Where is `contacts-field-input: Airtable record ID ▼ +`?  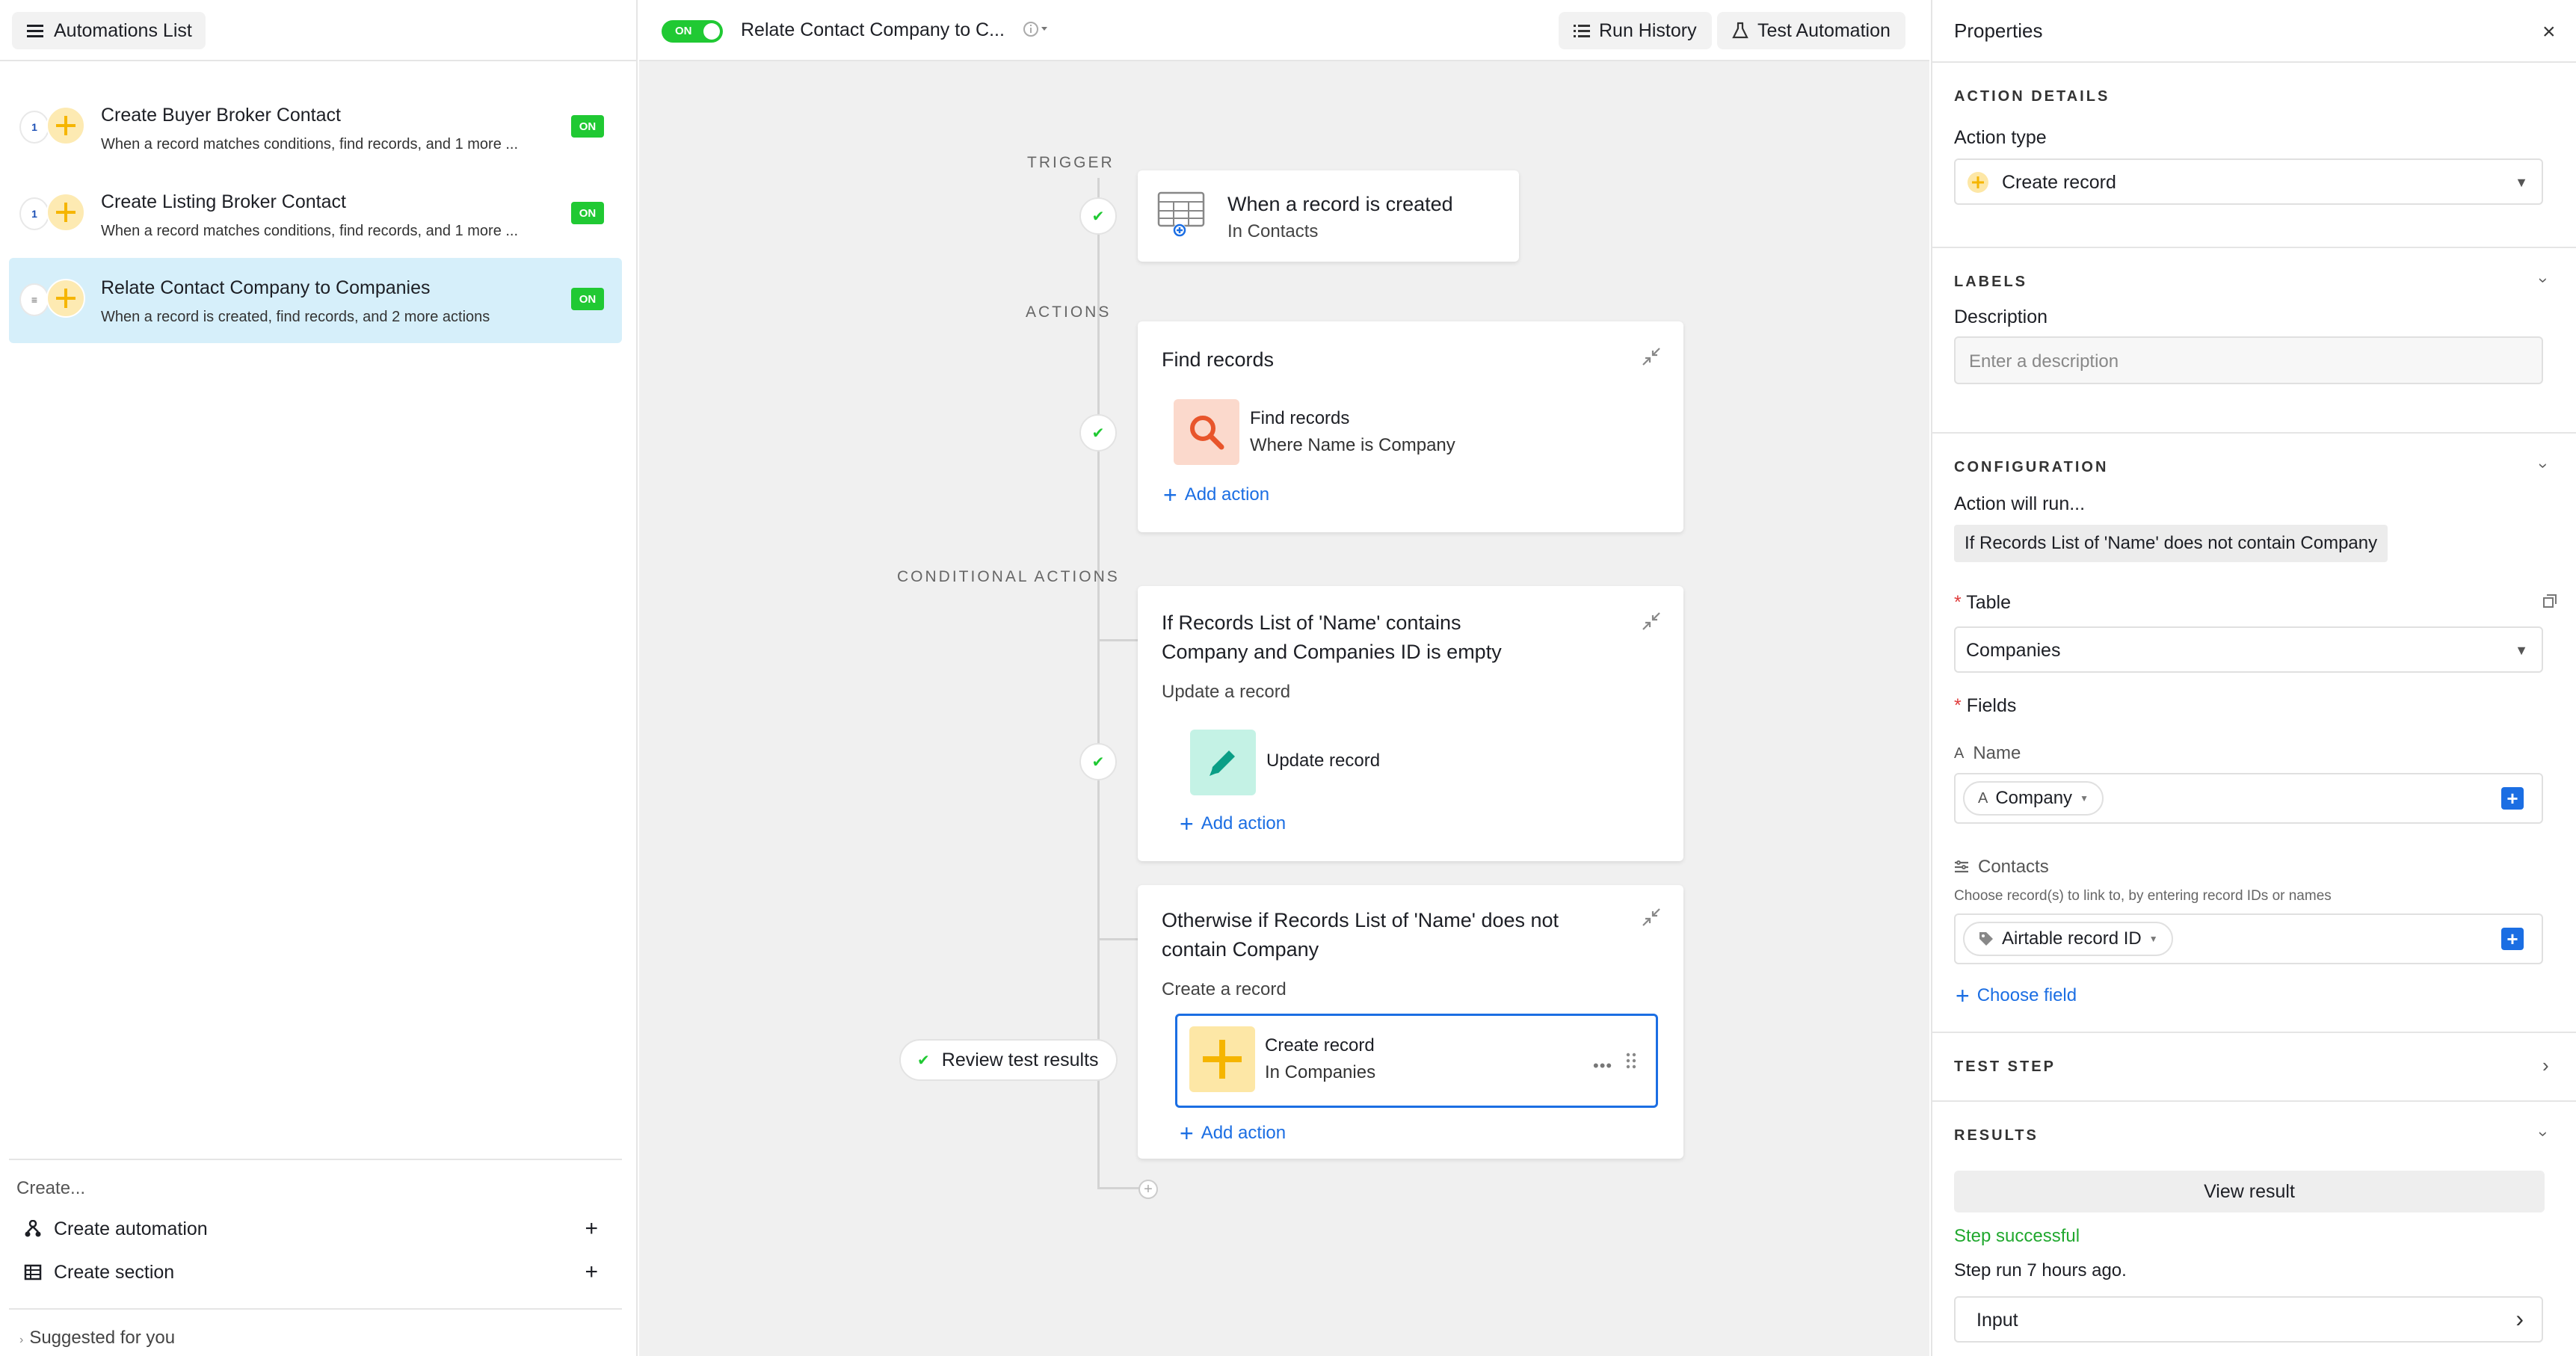
contacts-field-input: Airtable record ID ▼ + is located at coordinates (2248, 938).